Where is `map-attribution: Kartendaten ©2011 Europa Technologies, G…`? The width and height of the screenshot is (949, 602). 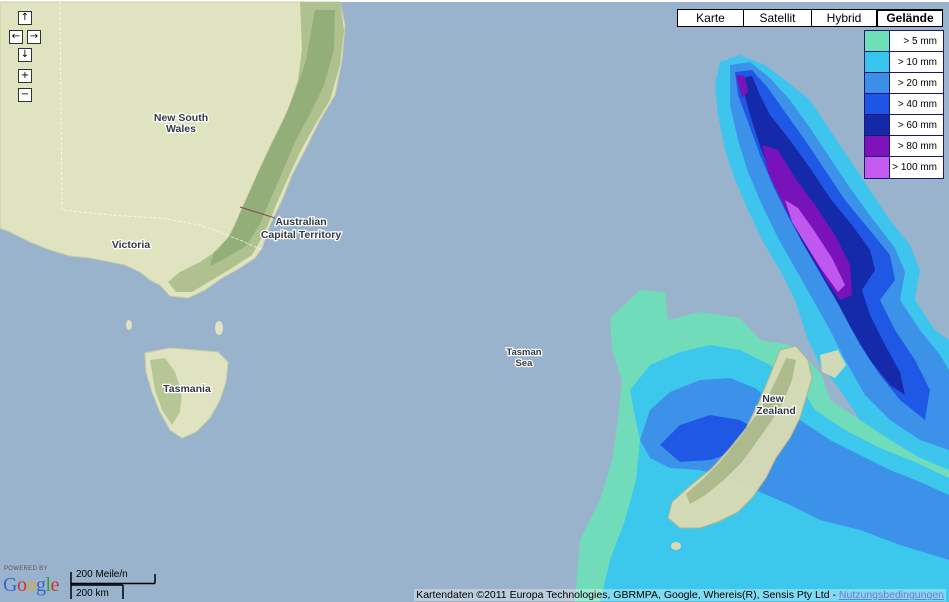
map-attribution: Kartendaten ©2011 Europa Technologies, G… is located at coordinates (680, 595).